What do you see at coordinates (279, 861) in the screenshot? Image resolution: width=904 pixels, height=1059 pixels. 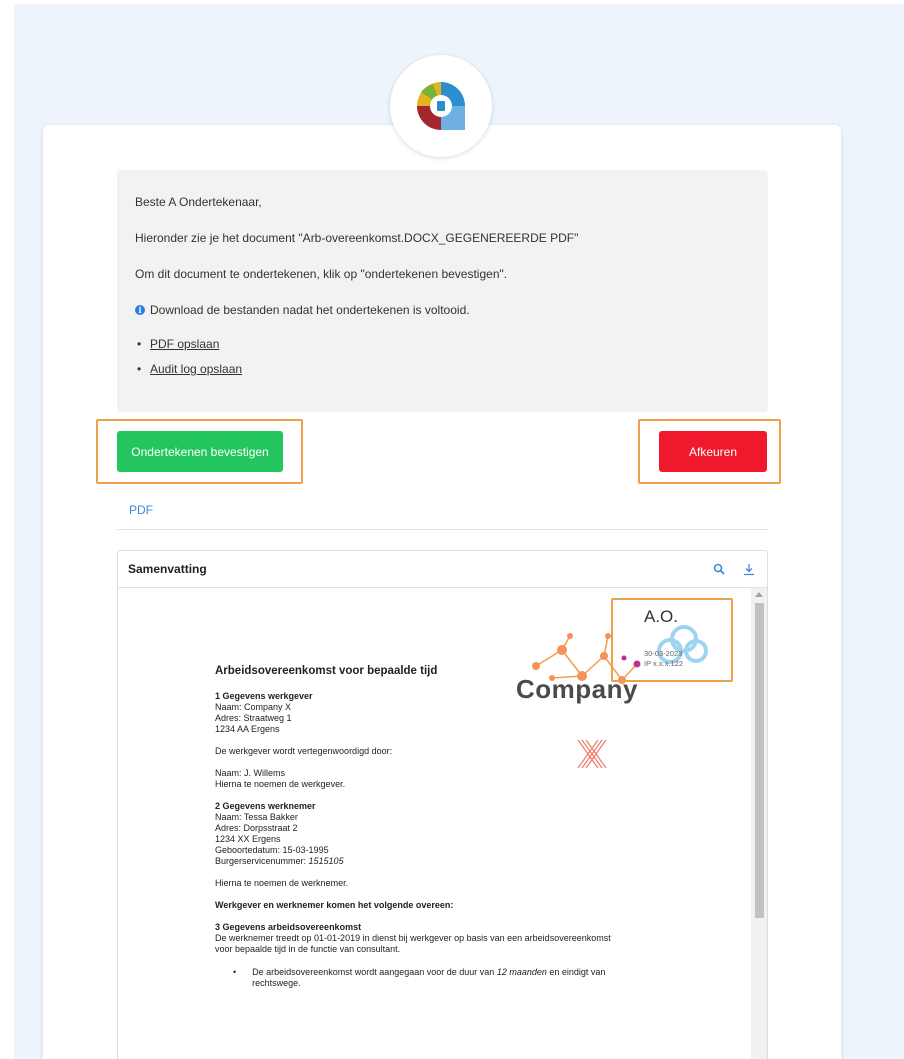 I see `employee-bsn: Burgerservicenummer: 1515105` at bounding box center [279, 861].